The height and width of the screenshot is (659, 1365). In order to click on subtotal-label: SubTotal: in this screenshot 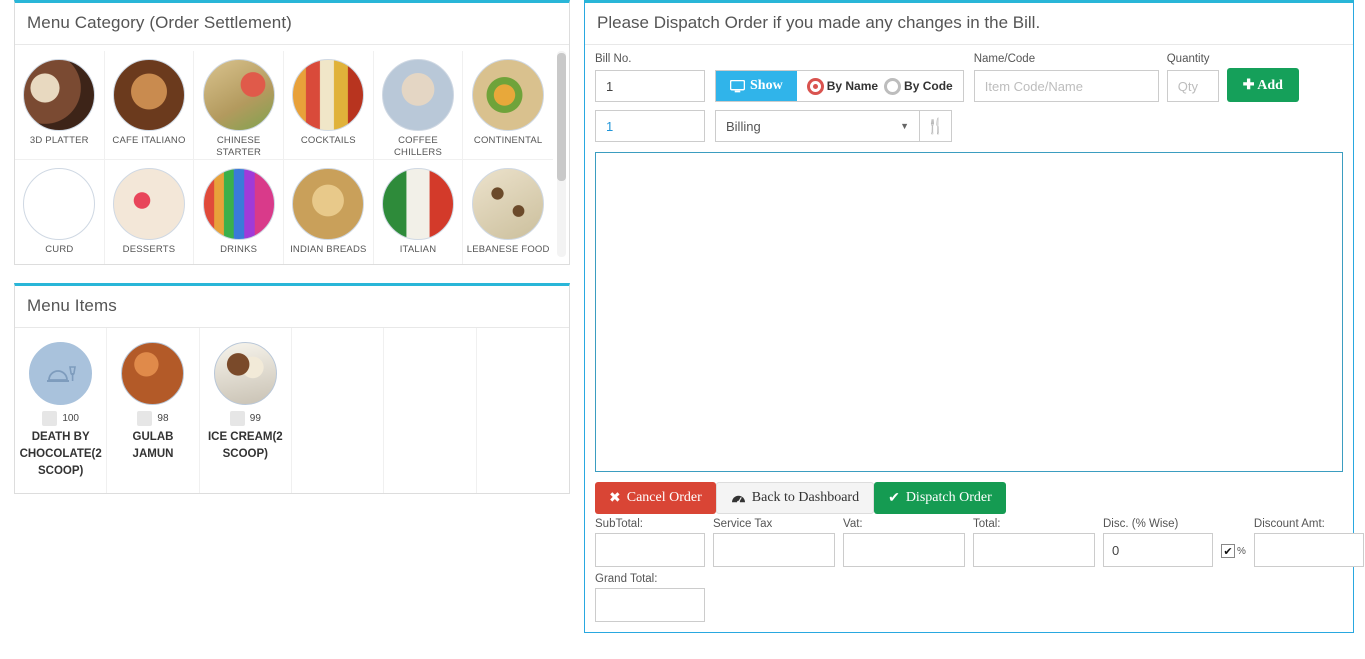, I will do `click(619, 524)`.